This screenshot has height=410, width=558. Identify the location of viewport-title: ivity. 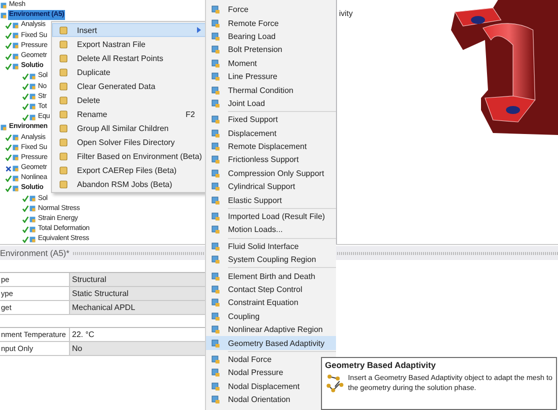
(346, 13).